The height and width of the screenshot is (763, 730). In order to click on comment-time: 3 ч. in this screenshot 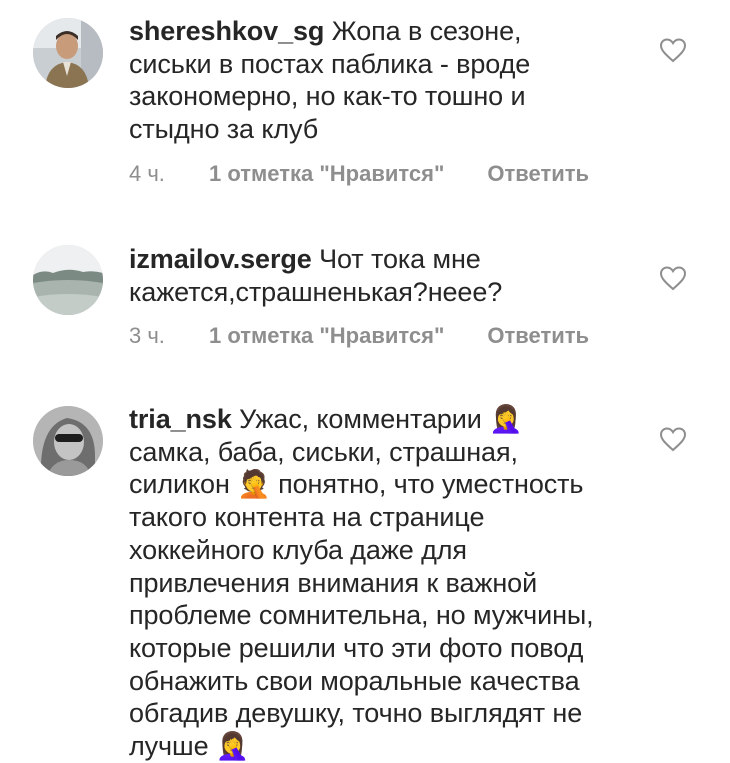, I will do `click(147, 335)`.